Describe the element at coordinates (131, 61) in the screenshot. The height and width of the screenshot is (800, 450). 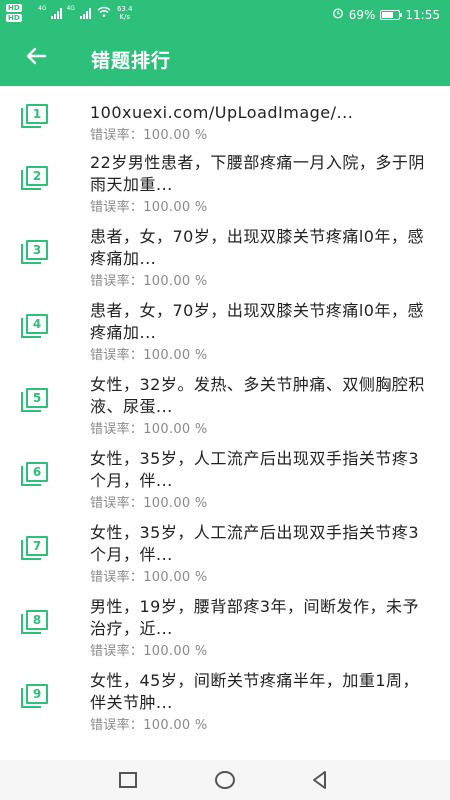
I see `page-title: 错题排行` at that location.